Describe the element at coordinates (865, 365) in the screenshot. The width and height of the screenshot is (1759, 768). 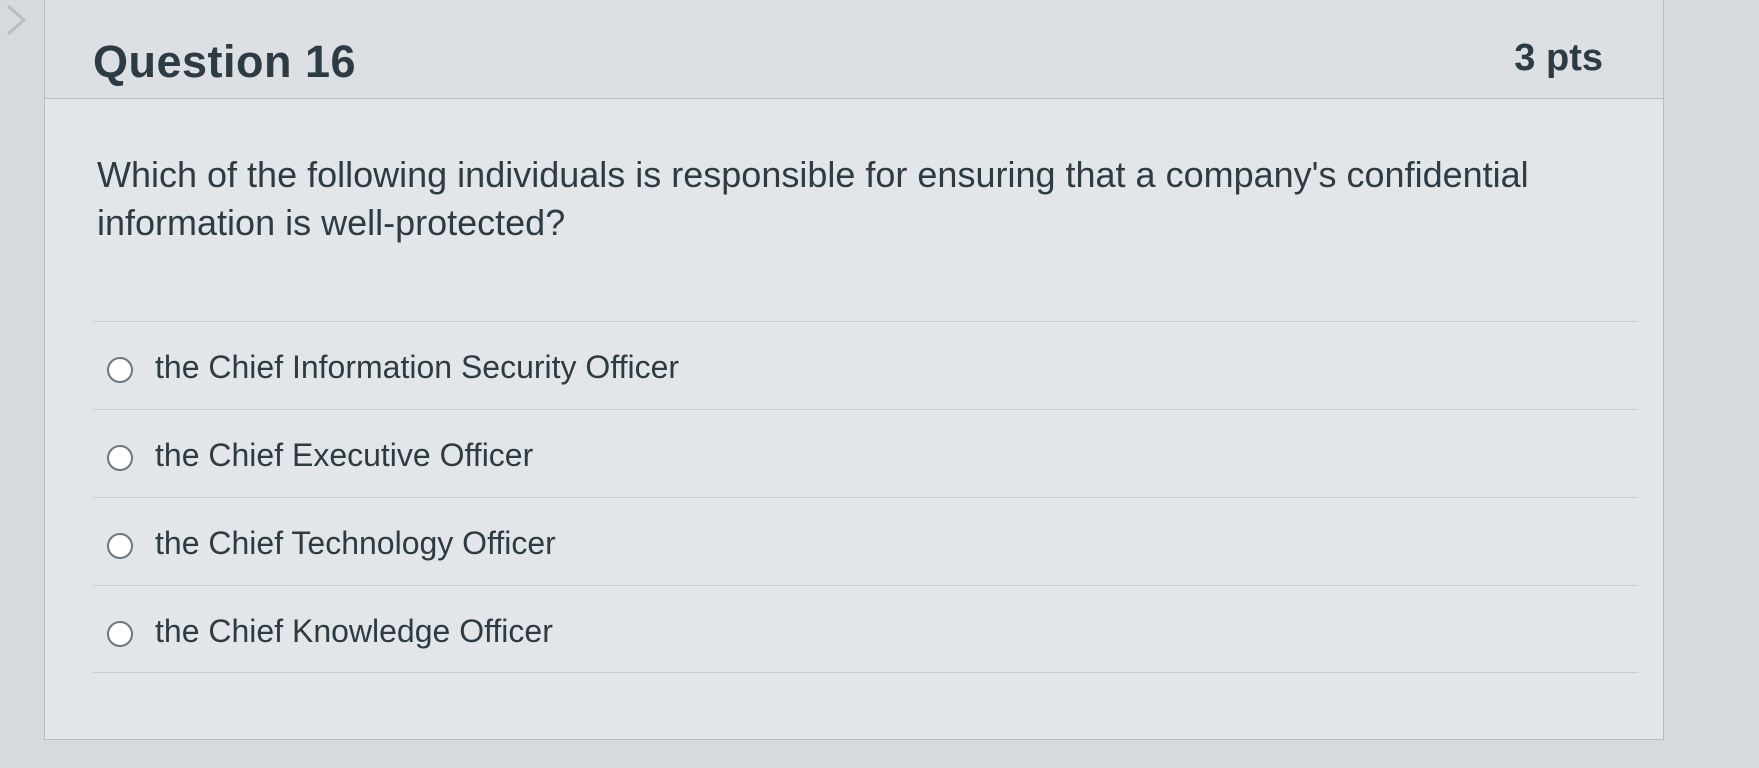
I see `answer-option-ciso: the Chief Information Security Officer` at that location.